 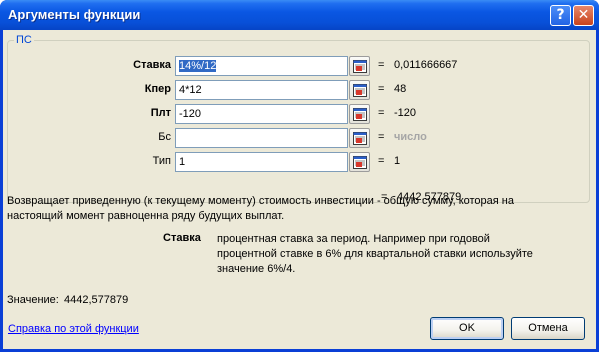 I want to click on title-bar: Аргументы функции ? ✕, so click(x=299, y=15).